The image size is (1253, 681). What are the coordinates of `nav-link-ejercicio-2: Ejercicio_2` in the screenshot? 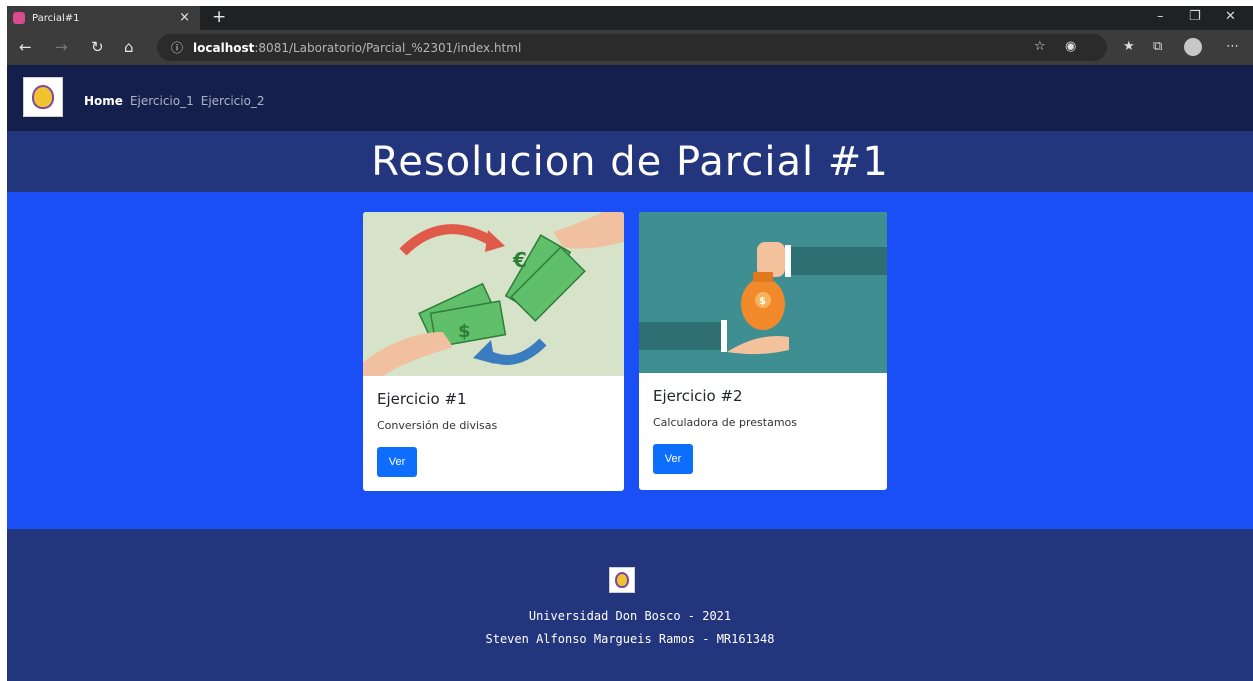 It's located at (233, 101).